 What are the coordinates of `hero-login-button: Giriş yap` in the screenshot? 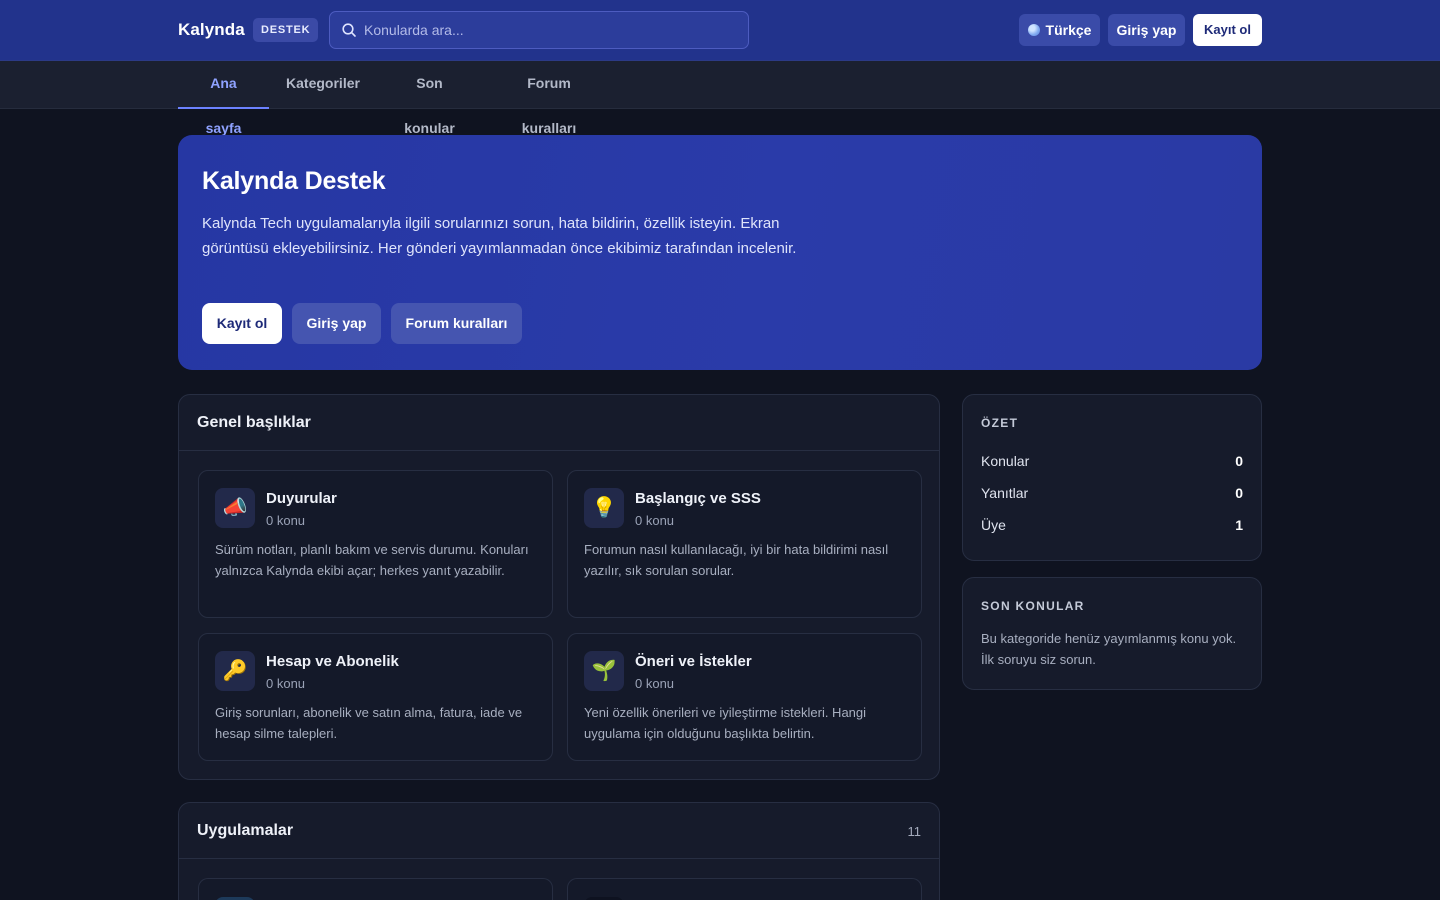 It's located at (336, 323).